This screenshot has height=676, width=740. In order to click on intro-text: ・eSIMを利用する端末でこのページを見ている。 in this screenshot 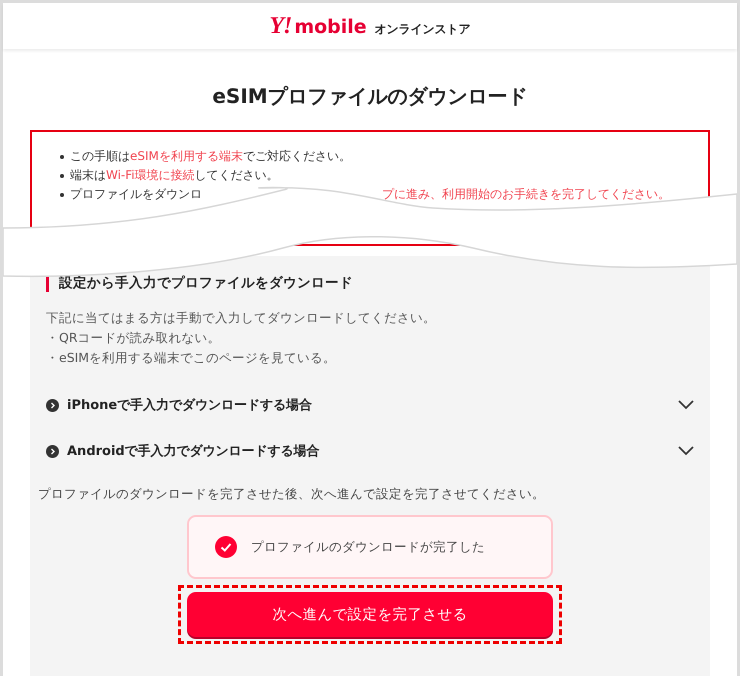, I will do `click(192, 358)`.